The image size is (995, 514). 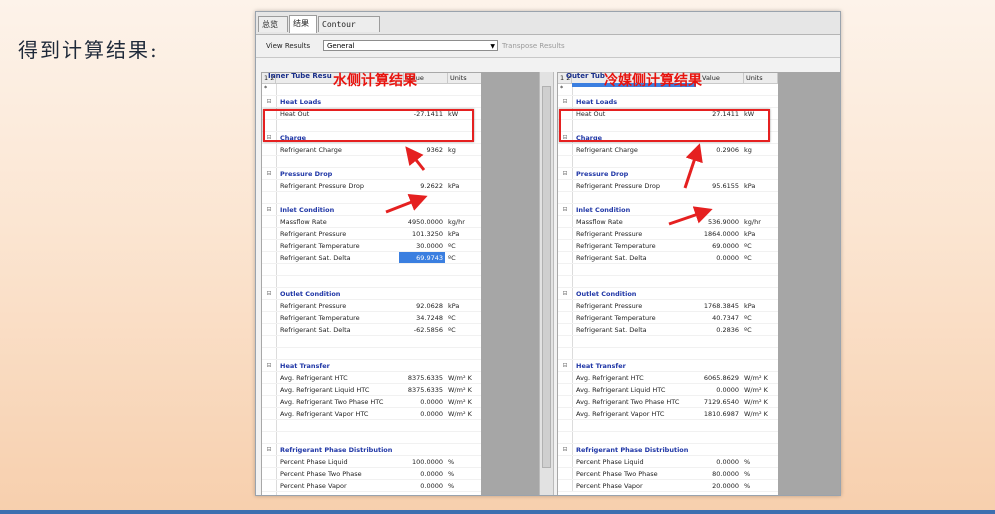 I want to click on annotation-arrows, so click(x=549, y=184).